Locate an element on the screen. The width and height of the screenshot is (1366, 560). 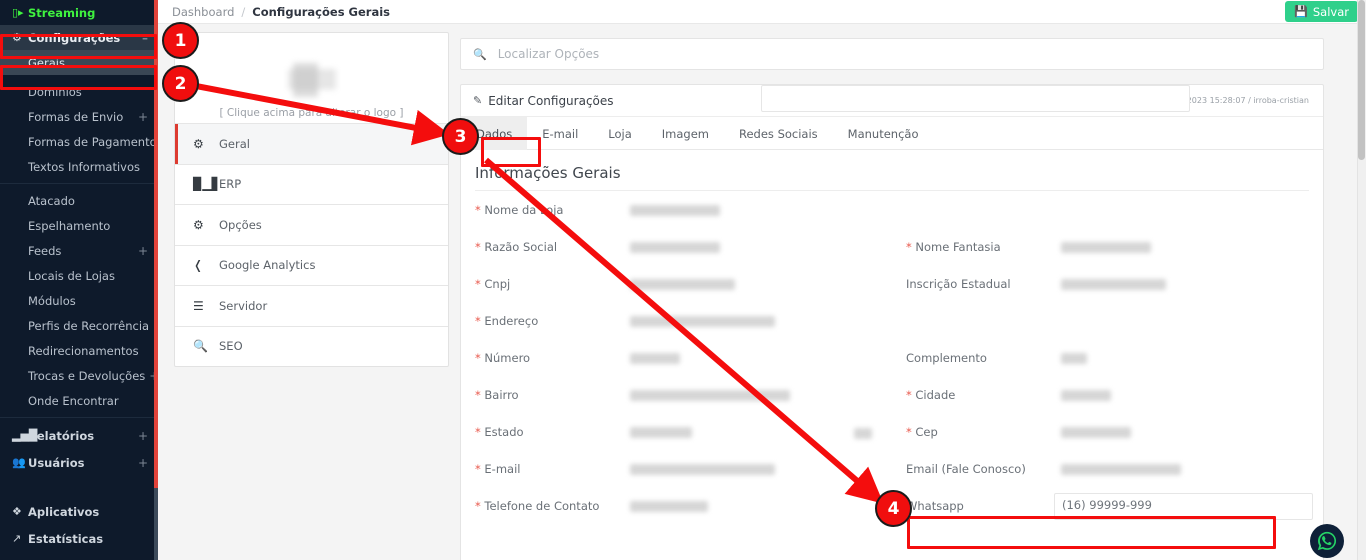
cnpj-input is located at coordinates (752, 284).